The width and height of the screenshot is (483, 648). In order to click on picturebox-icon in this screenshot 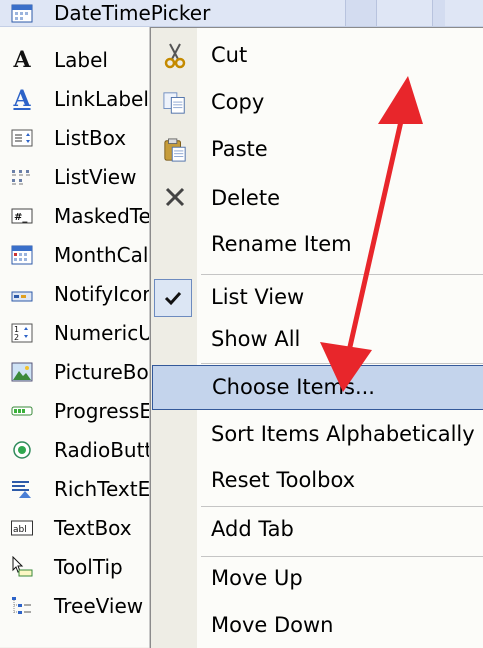, I will do `click(22, 372)`.